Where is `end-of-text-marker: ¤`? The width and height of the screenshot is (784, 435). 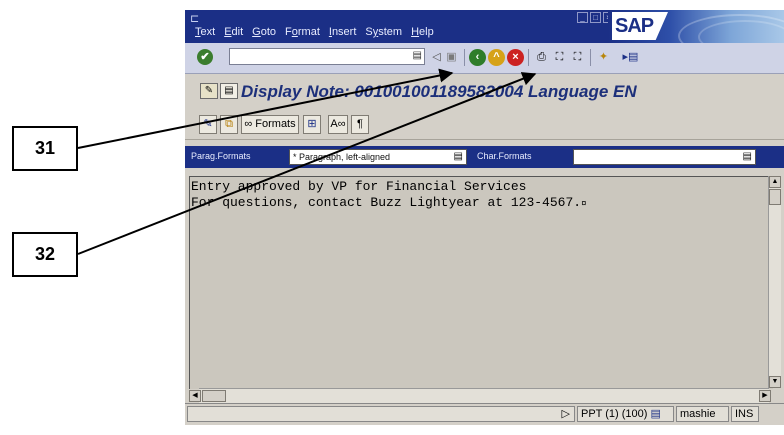
end-of-text-marker: ¤ is located at coordinates (584, 204).